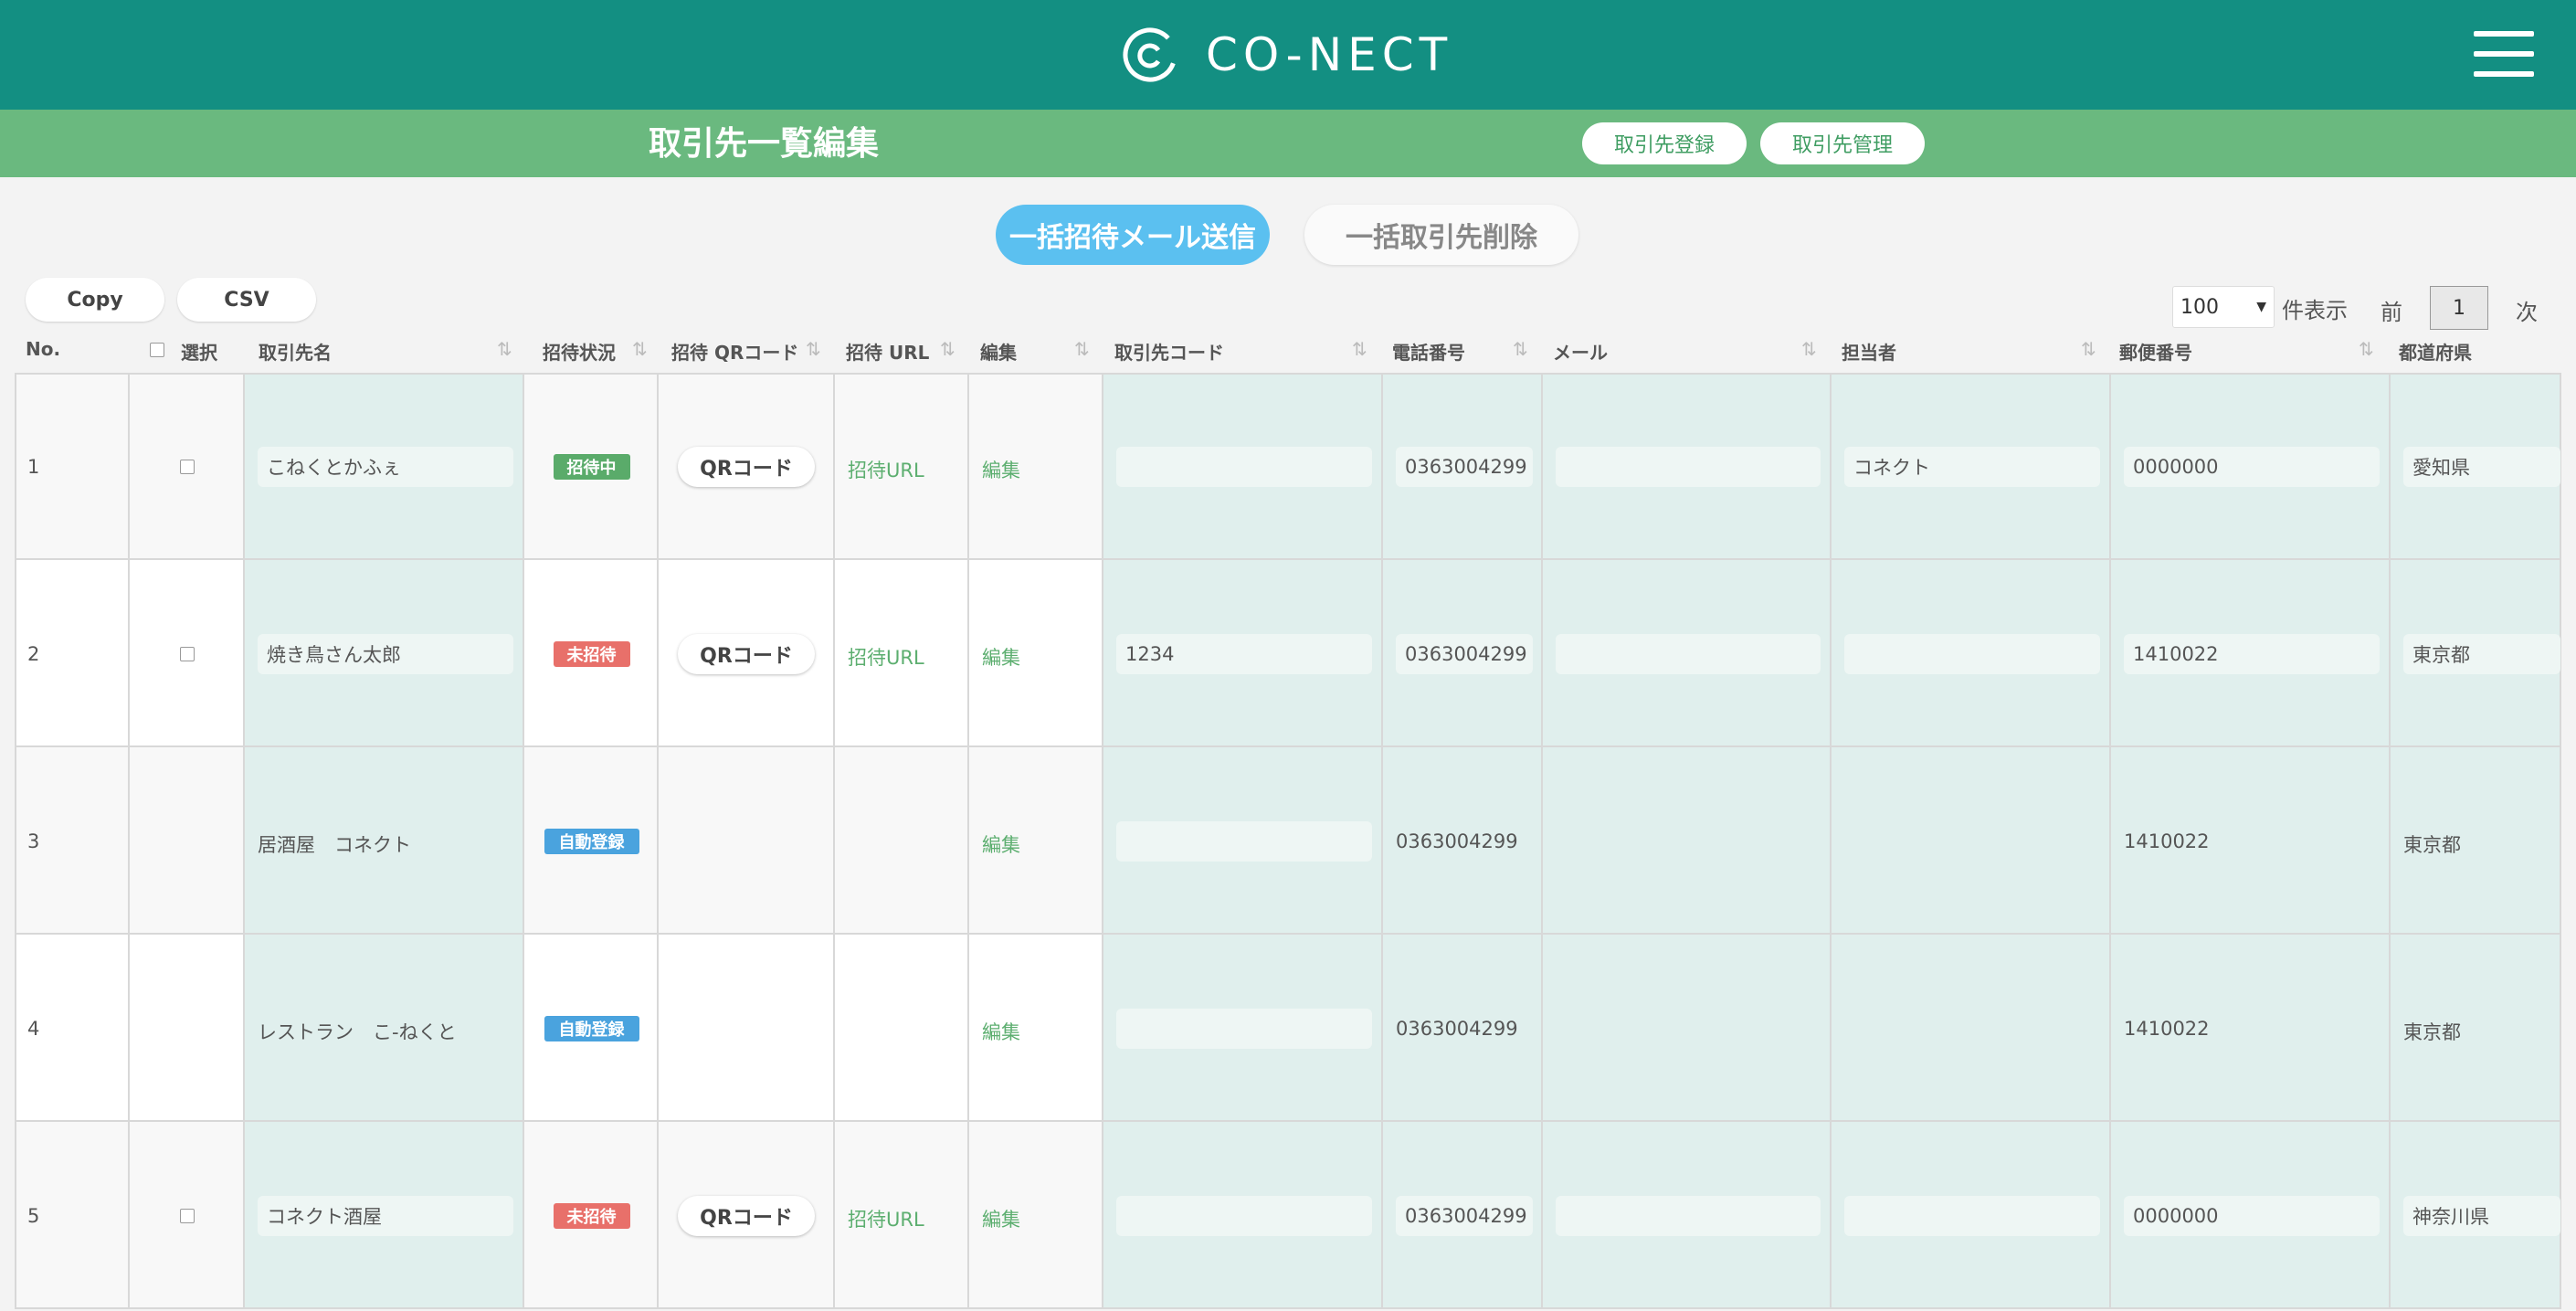 The width and height of the screenshot is (2576, 1311). What do you see at coordinates (764, 144) in the screenshot?
I see `page-title: 取引先一覧編集` at bounding box center [764, 144].